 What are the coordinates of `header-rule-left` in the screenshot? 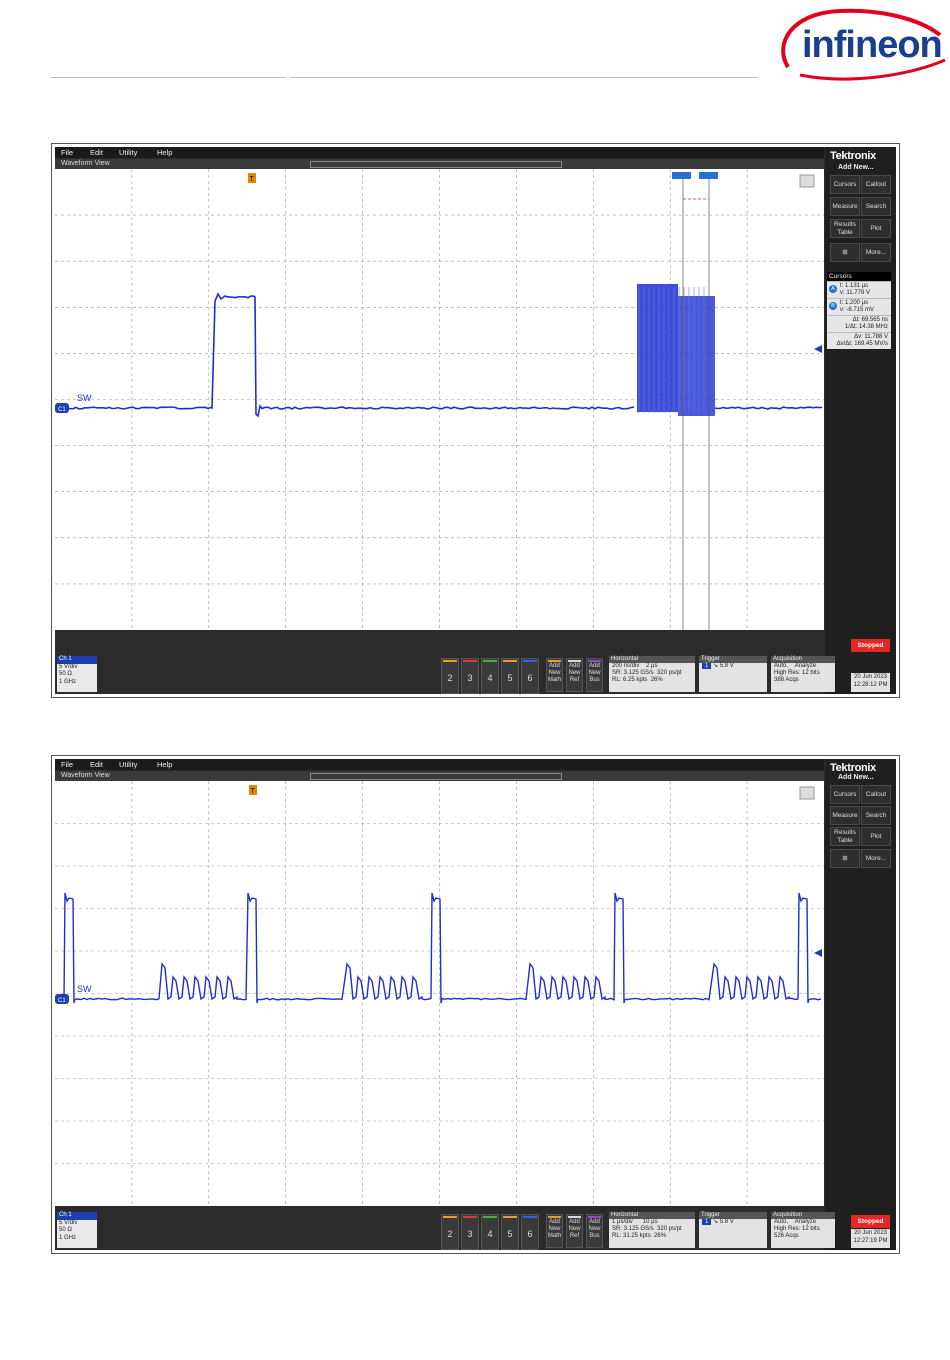 It's located at (168, 77).